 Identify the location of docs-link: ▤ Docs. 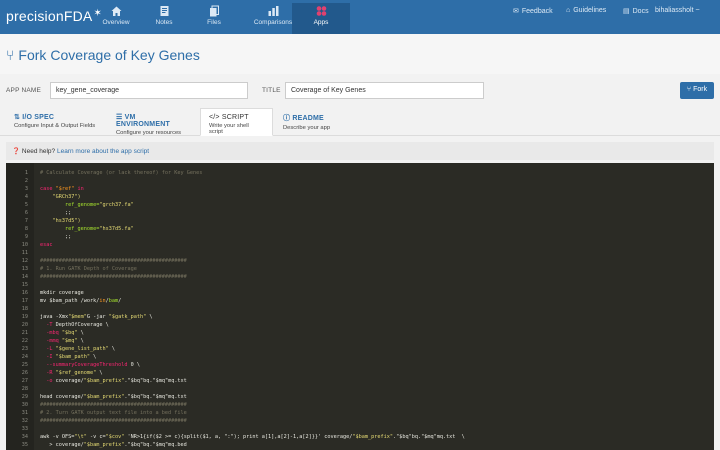
(636, 11).